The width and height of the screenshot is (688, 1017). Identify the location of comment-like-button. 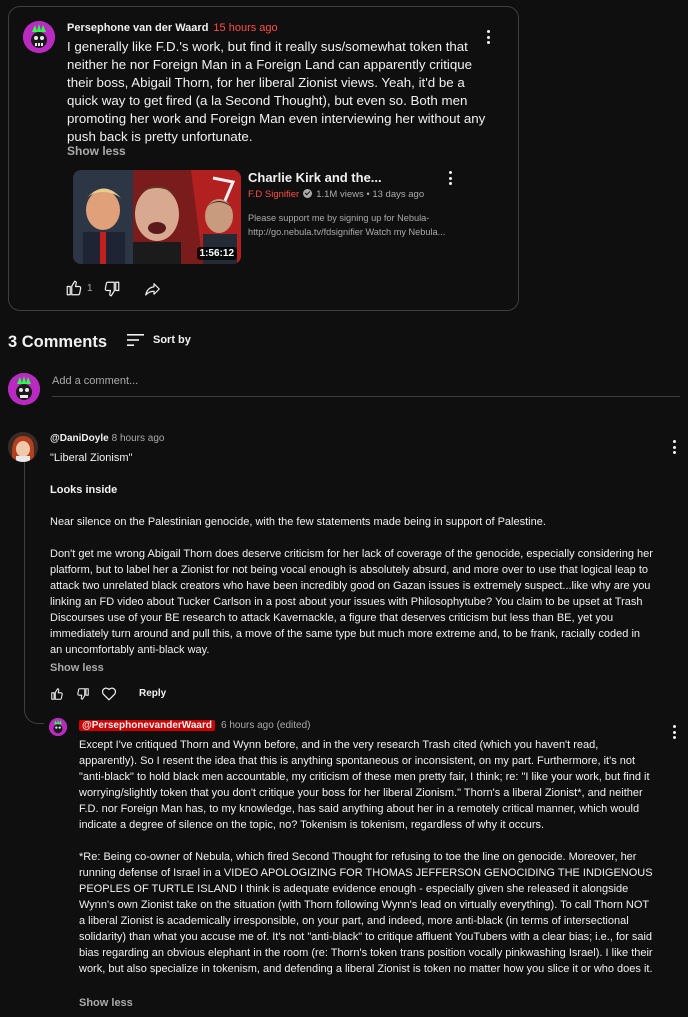
(57, 694).